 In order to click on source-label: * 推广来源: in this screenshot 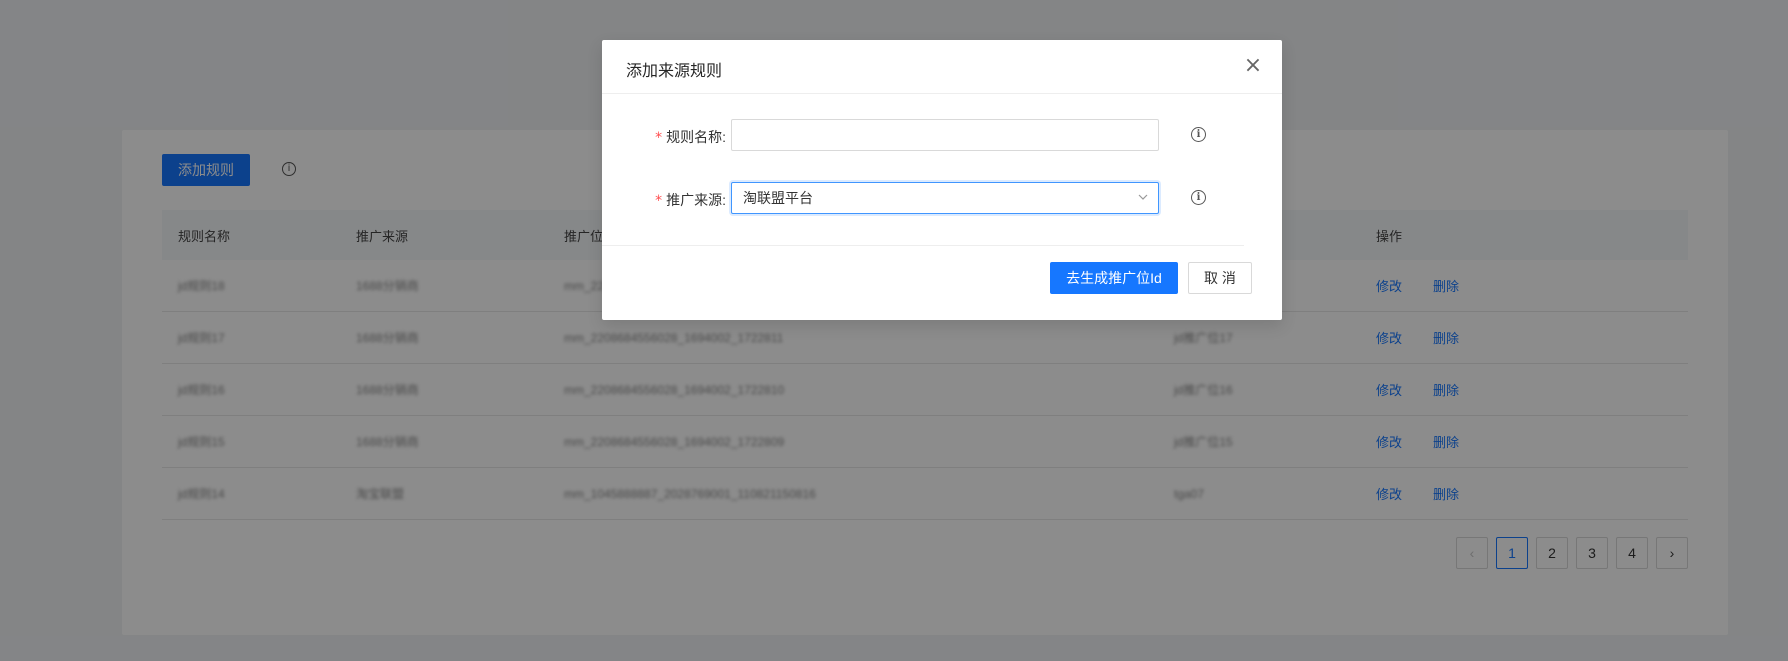, I will do `click(690, 200)`.